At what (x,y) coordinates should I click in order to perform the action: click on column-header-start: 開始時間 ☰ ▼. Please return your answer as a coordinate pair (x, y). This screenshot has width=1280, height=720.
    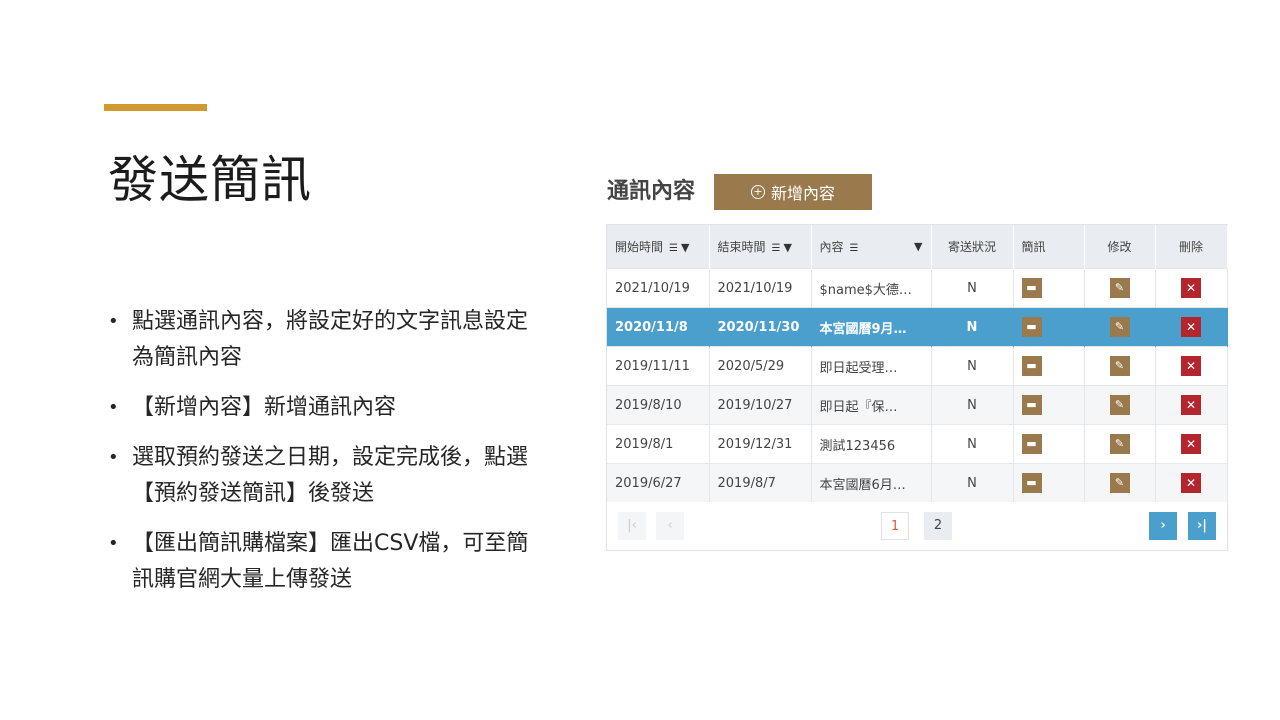
    Looking at the image, I should click on (658, 247).